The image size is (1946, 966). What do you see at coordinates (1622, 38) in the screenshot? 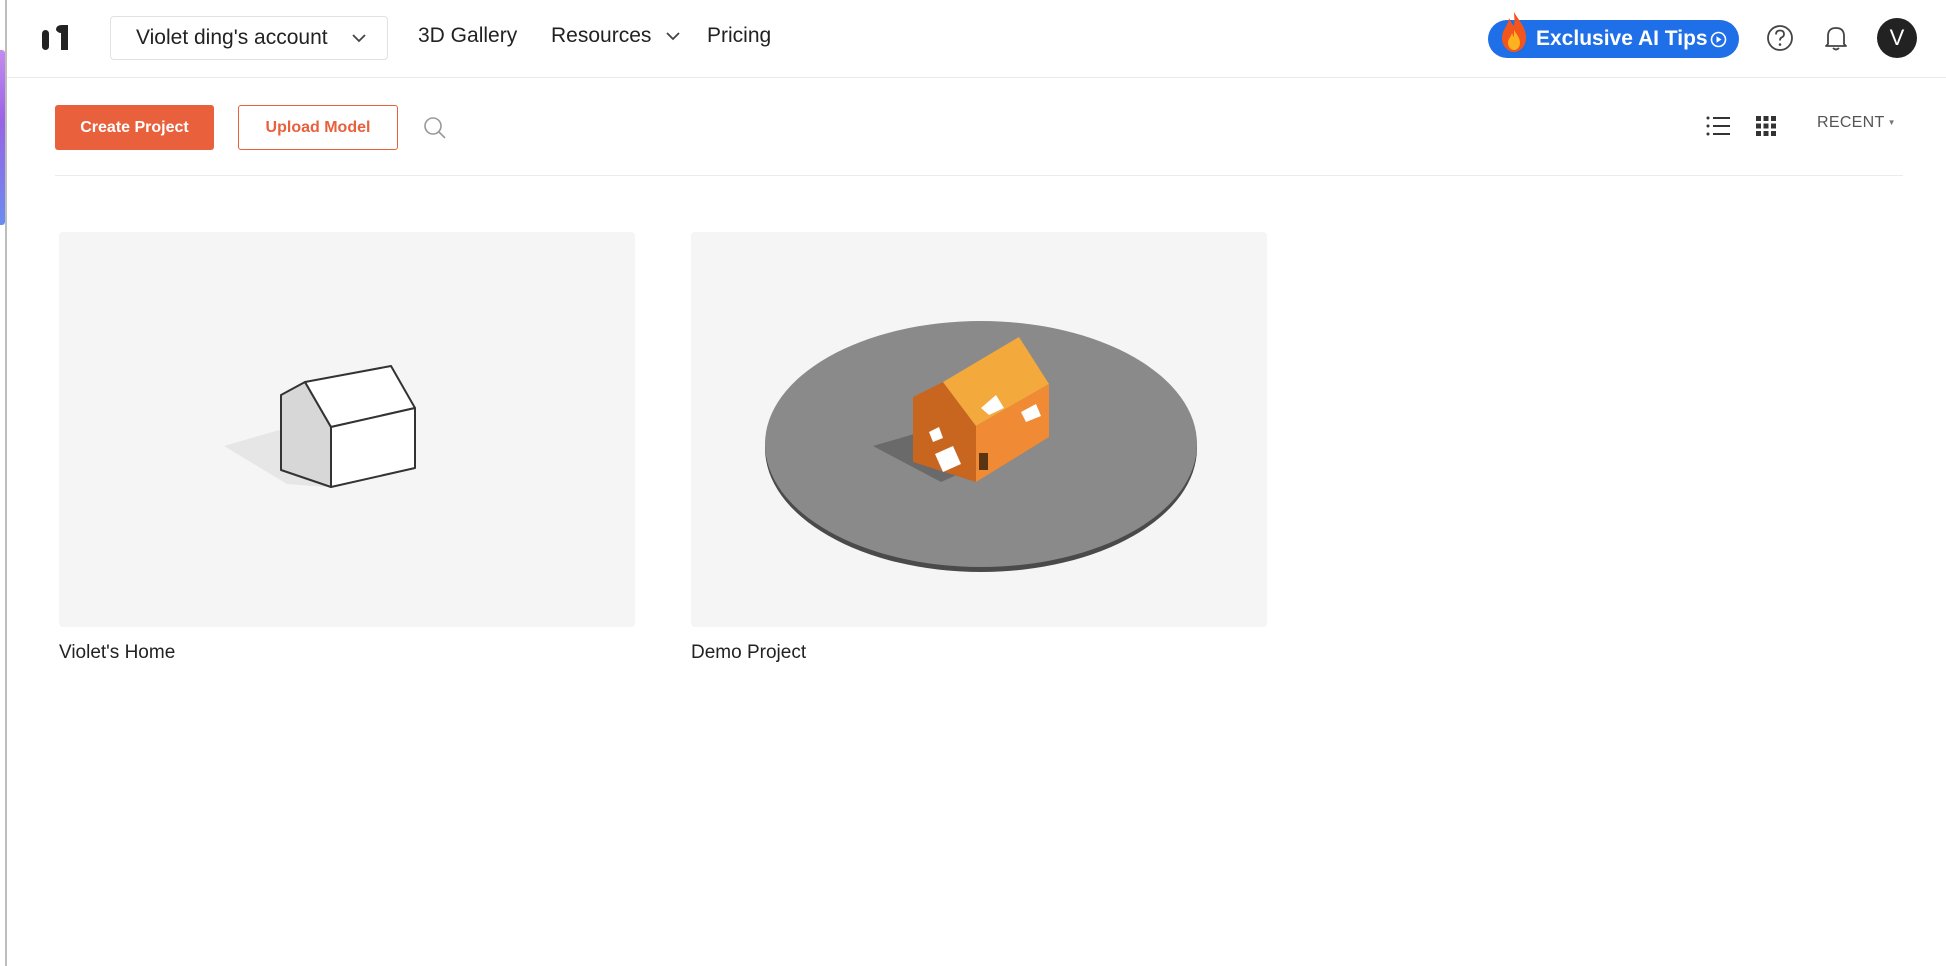
I see `ai-tips-label: Exclusive AI Tips` at bounding box center [1622, 38].